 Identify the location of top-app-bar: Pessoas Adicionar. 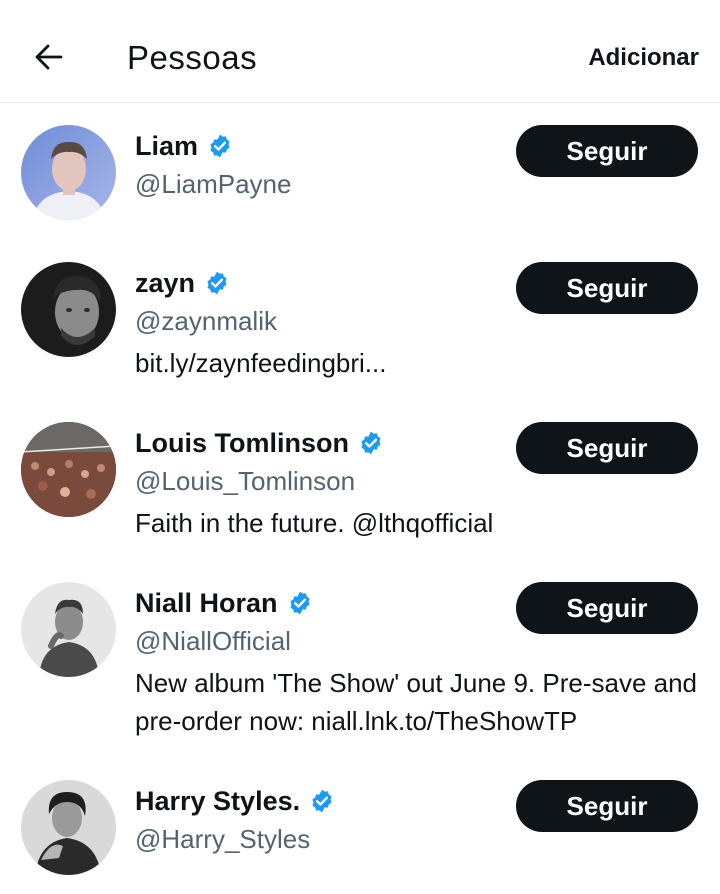
(360, 51).